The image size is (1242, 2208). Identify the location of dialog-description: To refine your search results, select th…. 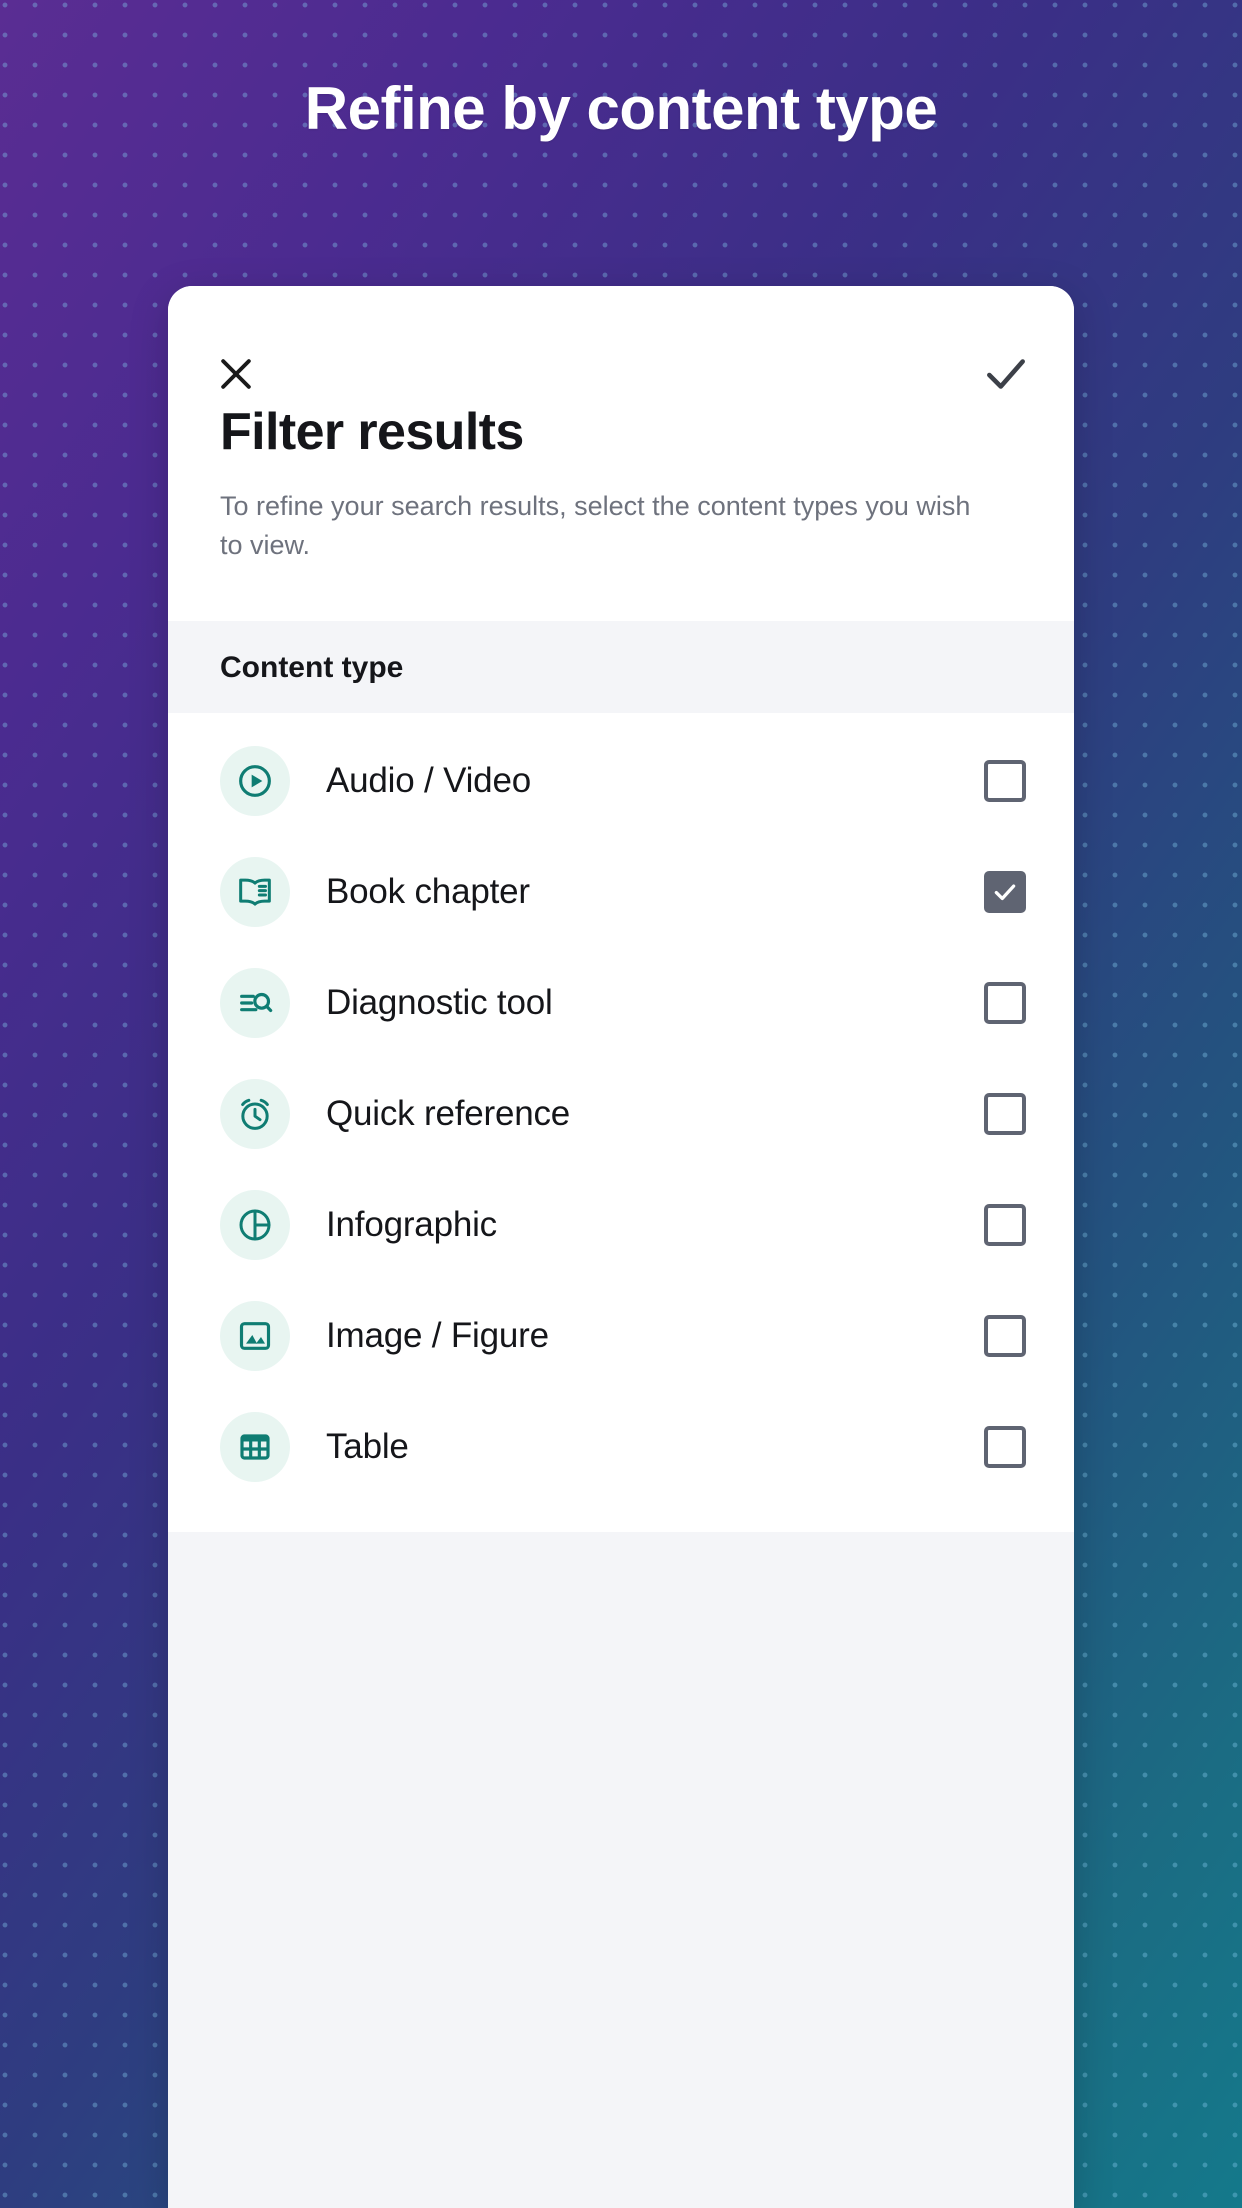
(595, 526).